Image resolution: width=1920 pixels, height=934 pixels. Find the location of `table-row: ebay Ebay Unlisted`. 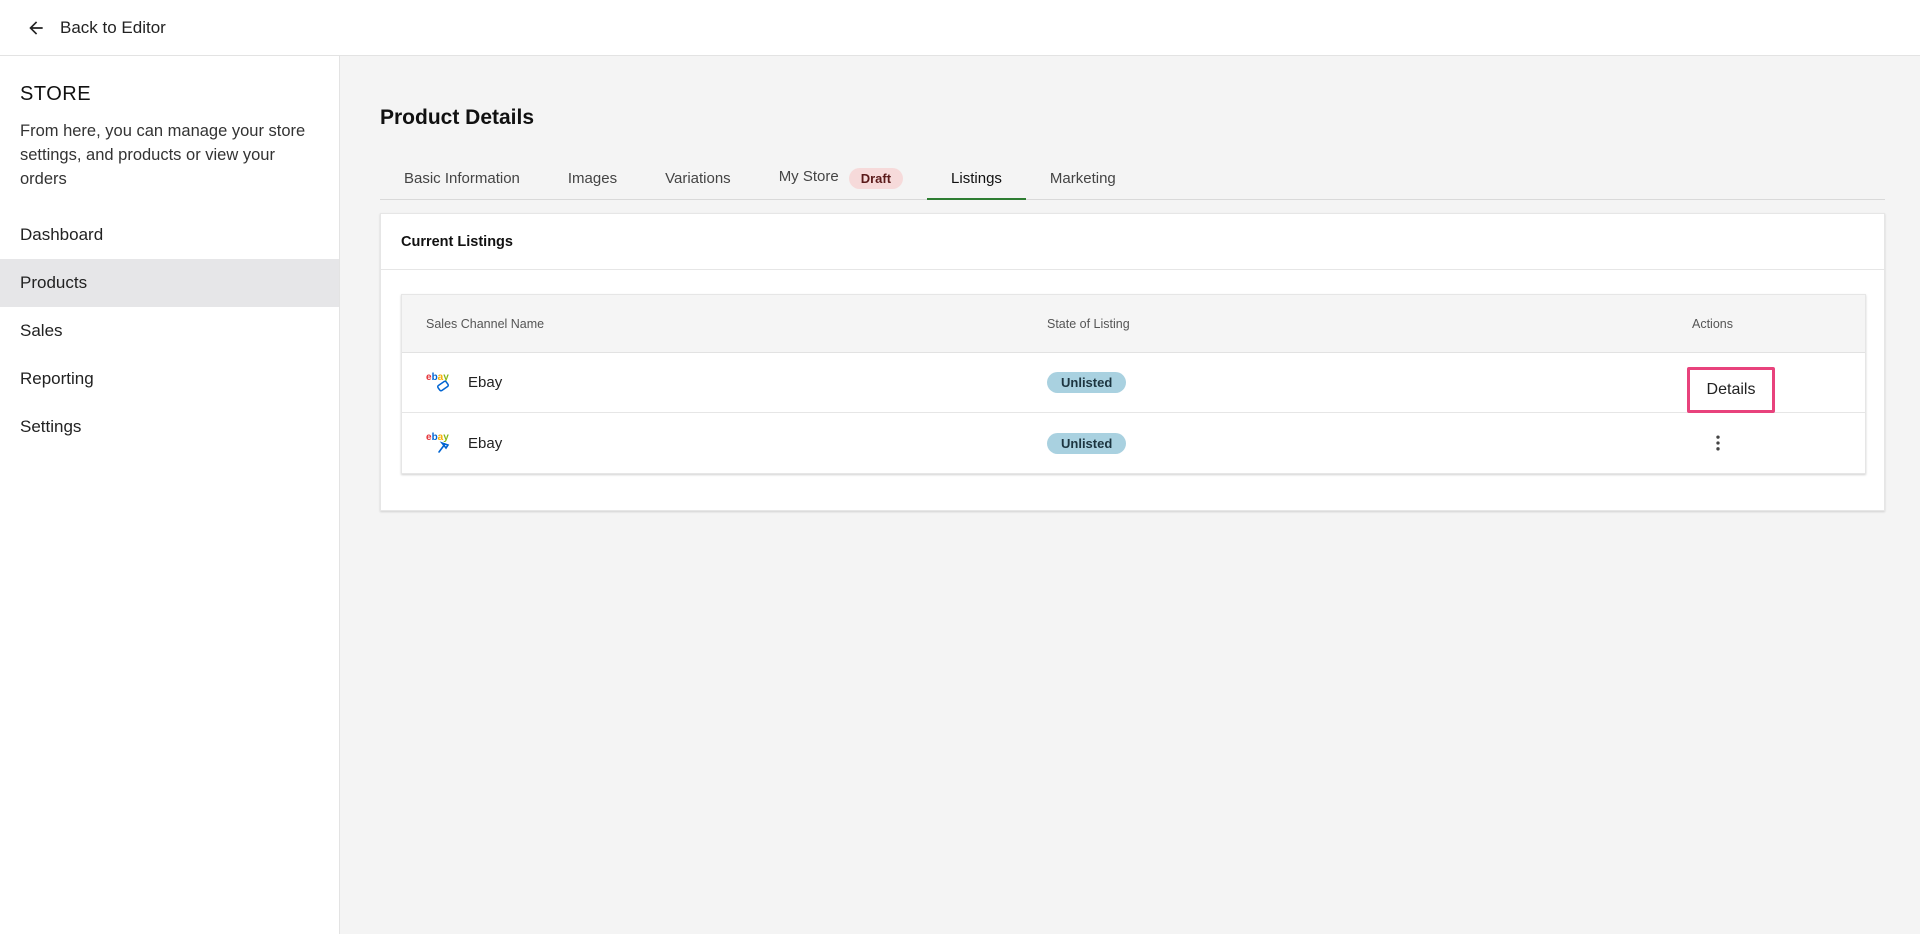

table-row: ebay Ebay Unlisted is located at coordinates (1133, 443).